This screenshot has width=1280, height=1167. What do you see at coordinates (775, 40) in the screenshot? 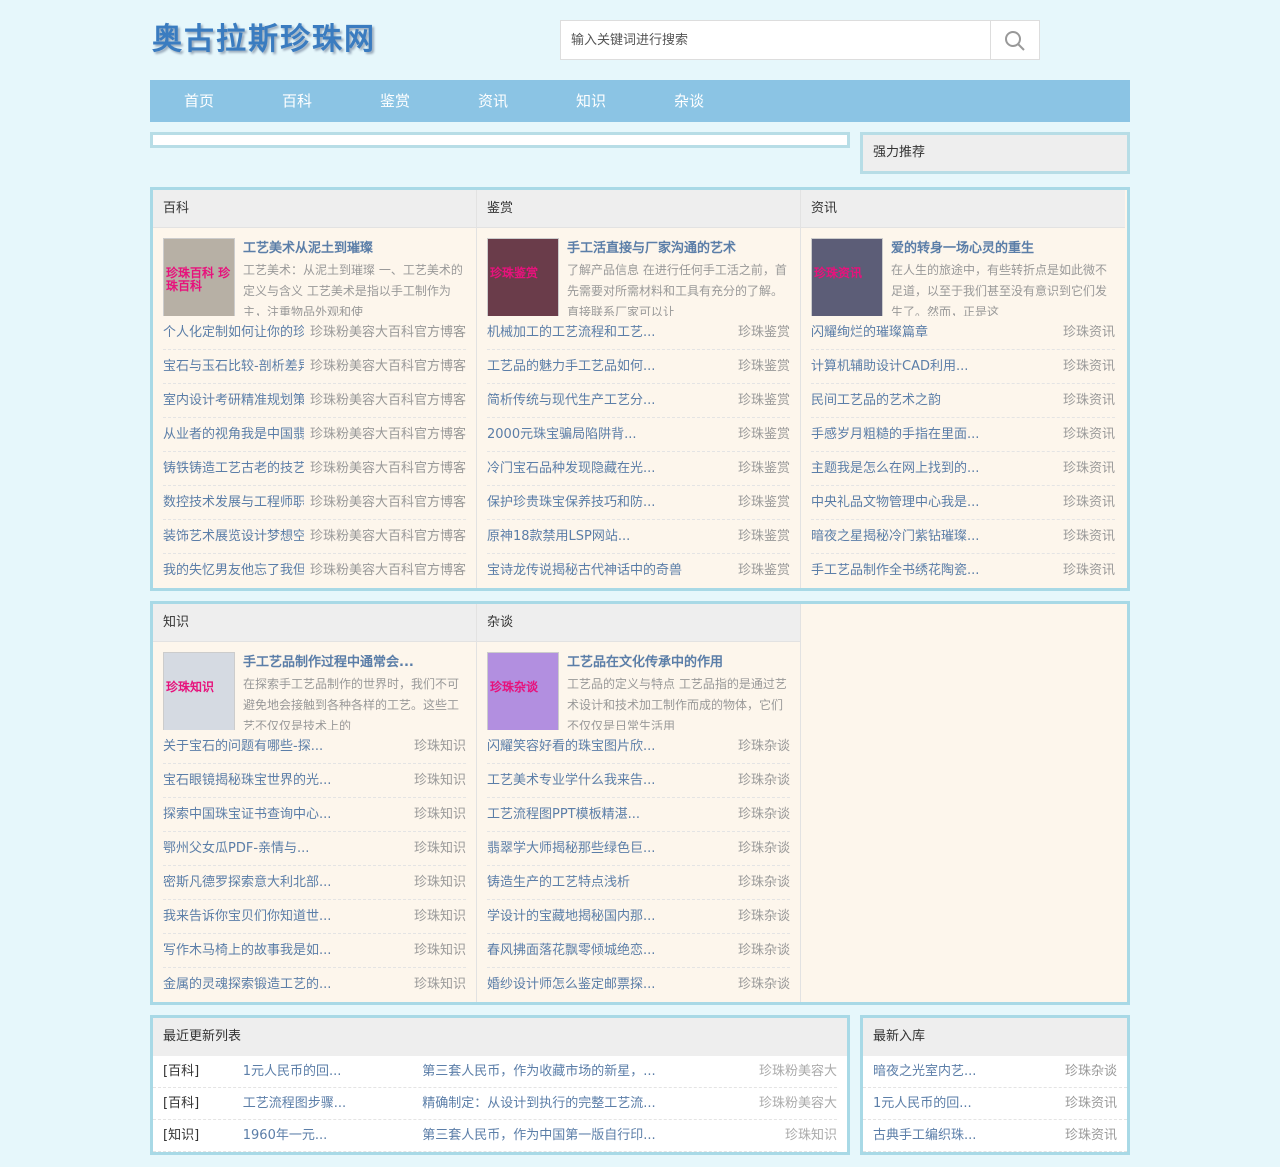
I see `search-input` at bounding box center [775, 40].